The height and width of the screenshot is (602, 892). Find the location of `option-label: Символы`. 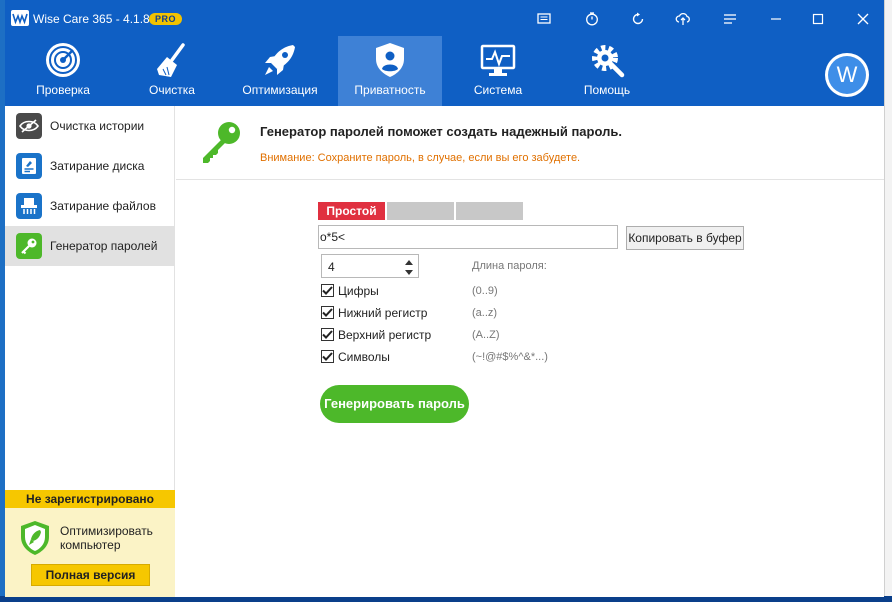

option-label: Символы is located at coordinates (364, 357).